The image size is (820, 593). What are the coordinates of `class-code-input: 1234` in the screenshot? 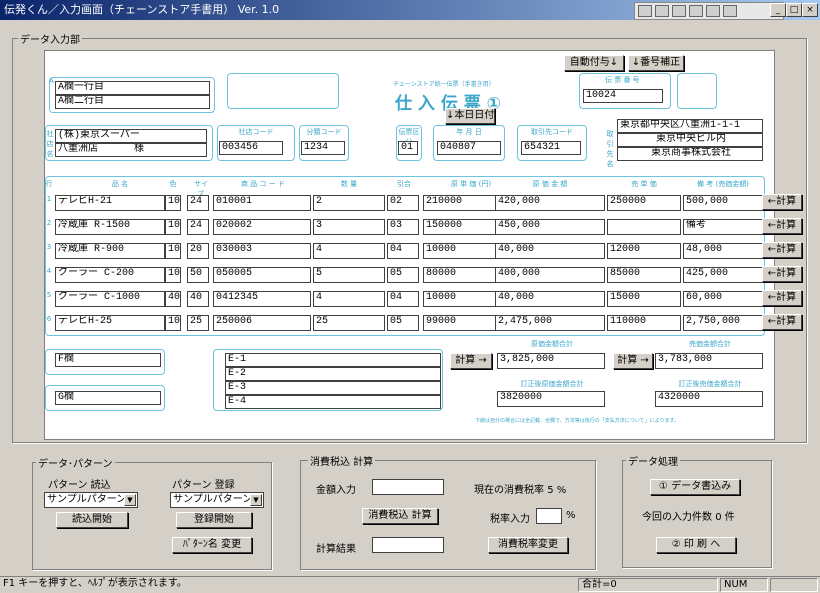 It's located at (323, 148).